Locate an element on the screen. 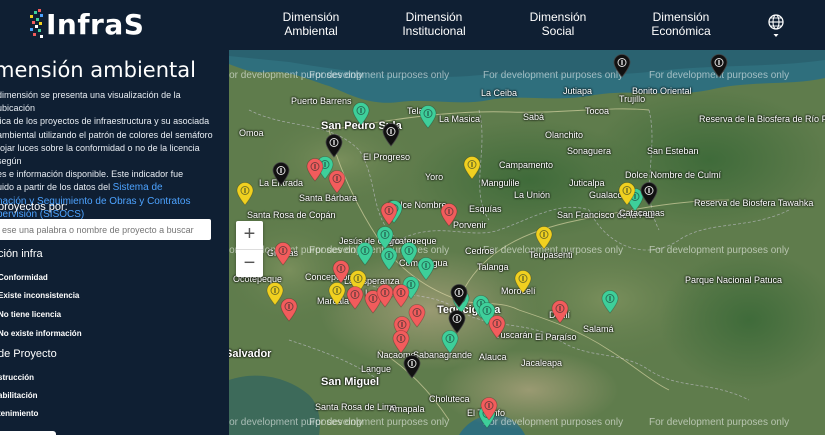  legend-sin-licencia: No tiene licencia is located at coordinates (30, 314).